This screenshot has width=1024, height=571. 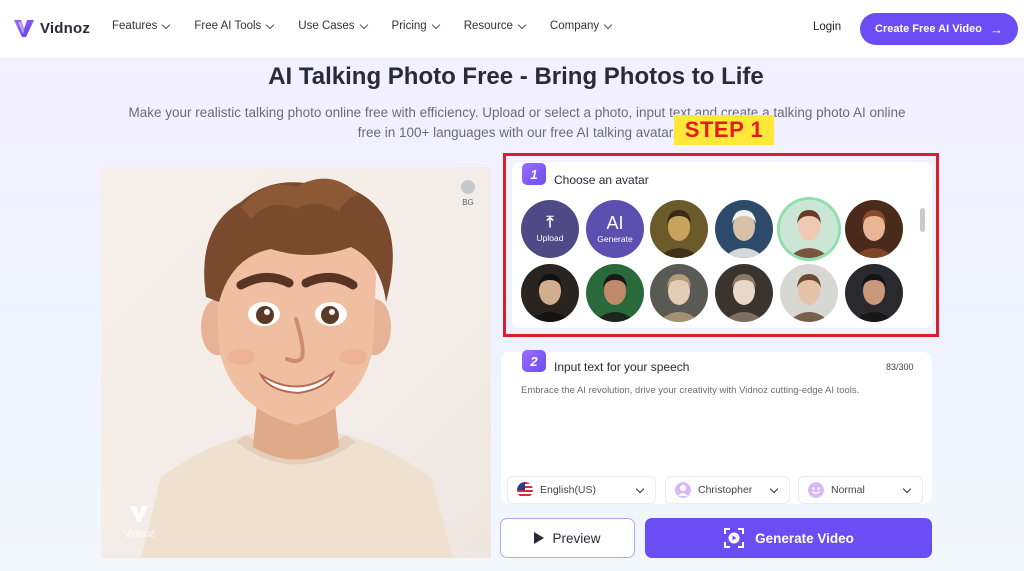 I want to click on avatar-option-mona-lisa, so click(x=679, y=229).